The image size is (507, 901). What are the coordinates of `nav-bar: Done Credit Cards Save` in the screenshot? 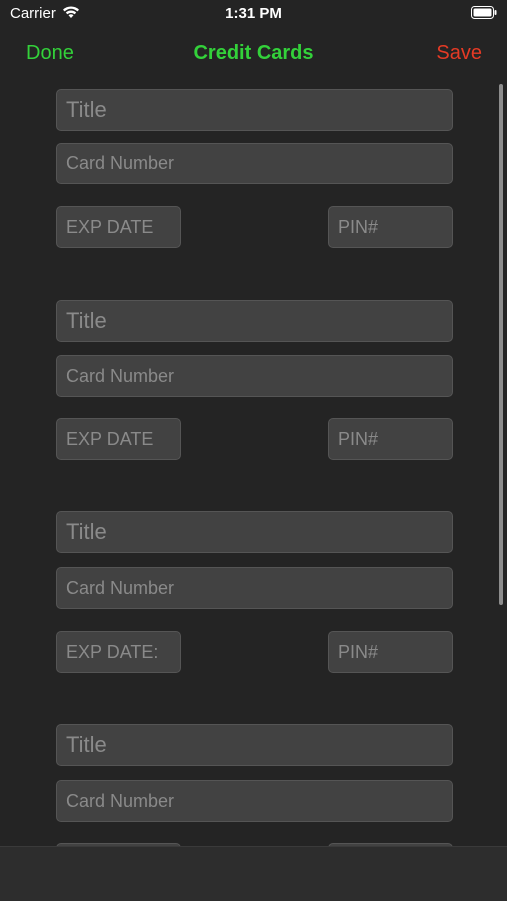 It's located at (253, 54).